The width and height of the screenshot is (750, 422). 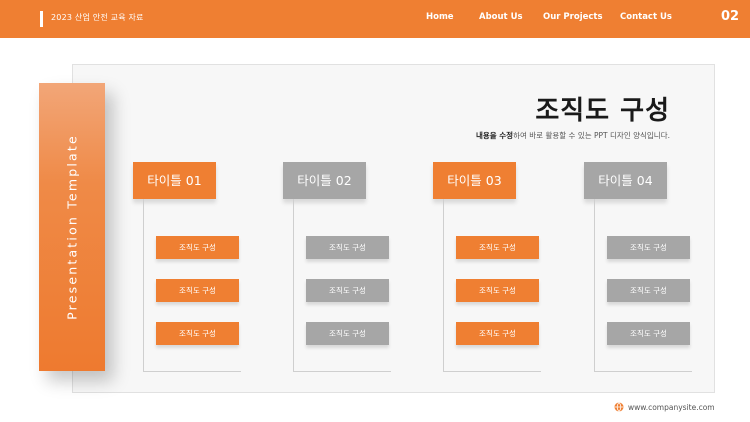 What do you see at coordinates (730, 16) in the screenshot?
I see `page-number: 02` at bounding box center [730, 16].